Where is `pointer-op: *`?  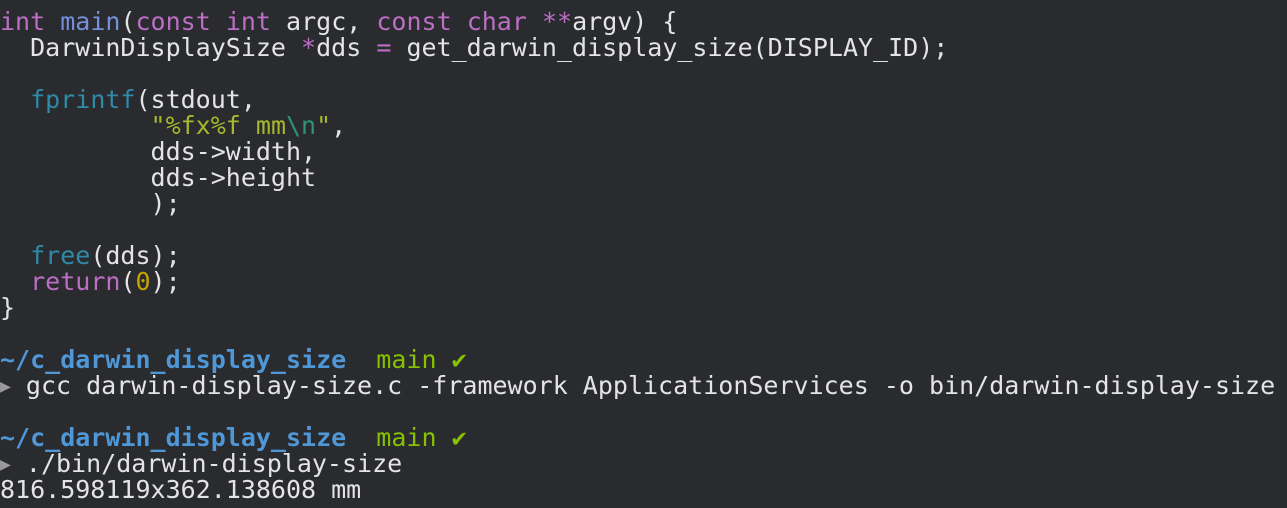
pointer-op: * is located at coordinates (309, 47).